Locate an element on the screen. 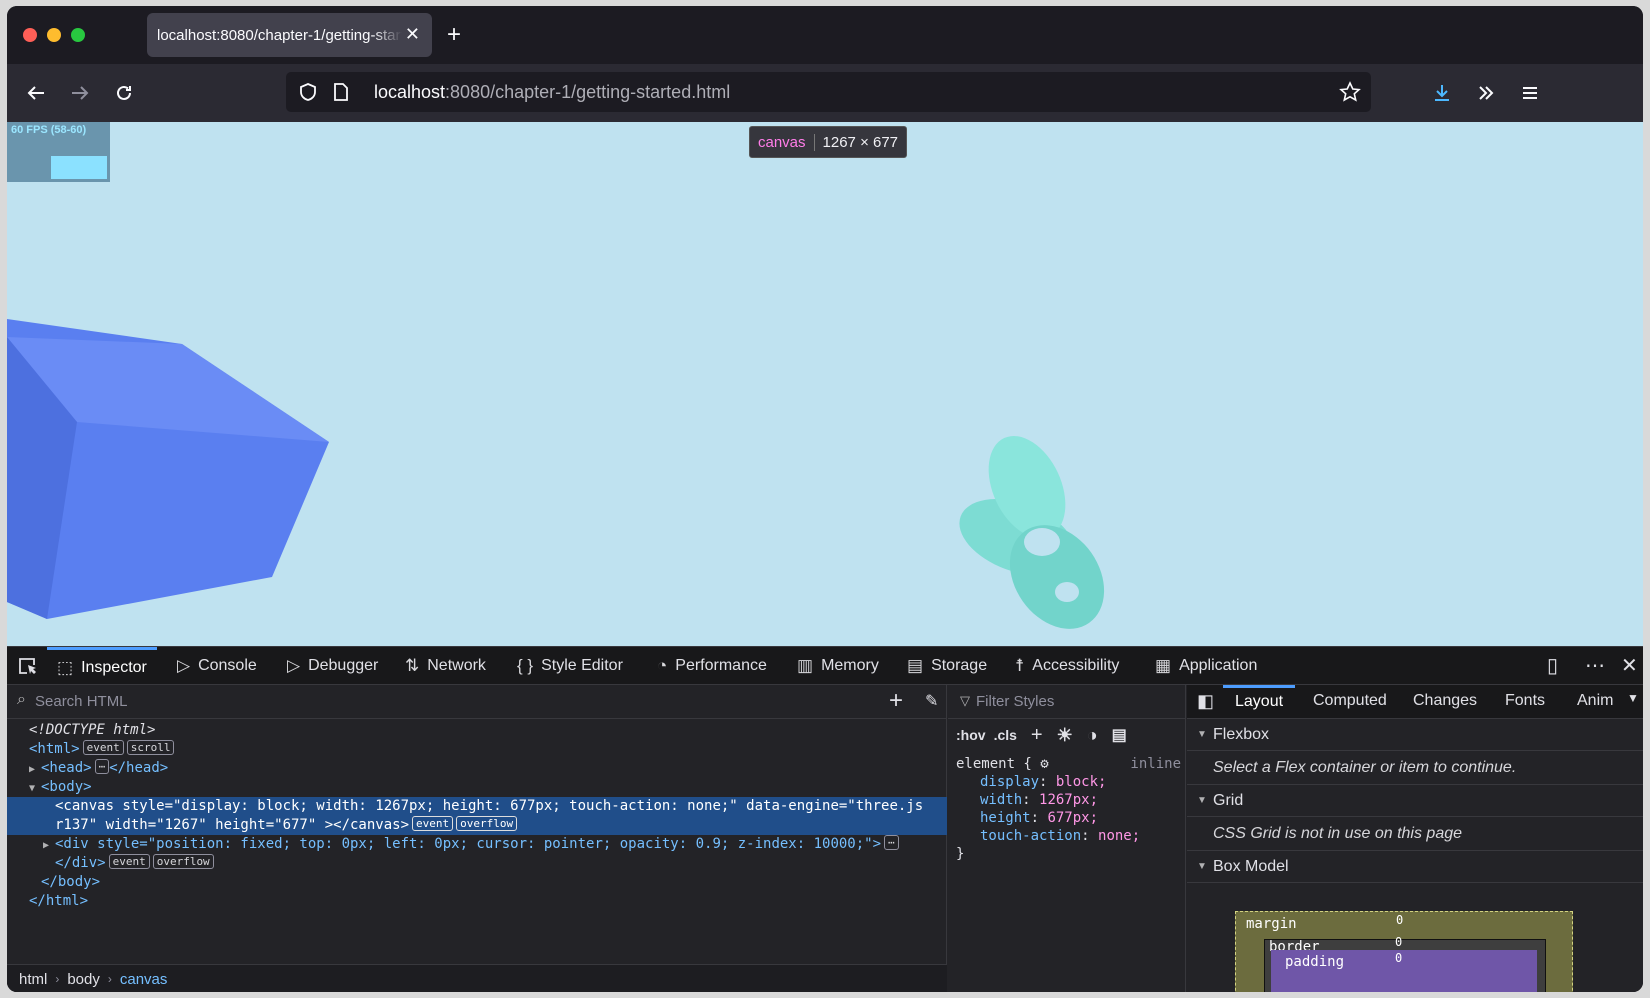  tab-network: ⇅ Network is located at coordinates (445, 666).